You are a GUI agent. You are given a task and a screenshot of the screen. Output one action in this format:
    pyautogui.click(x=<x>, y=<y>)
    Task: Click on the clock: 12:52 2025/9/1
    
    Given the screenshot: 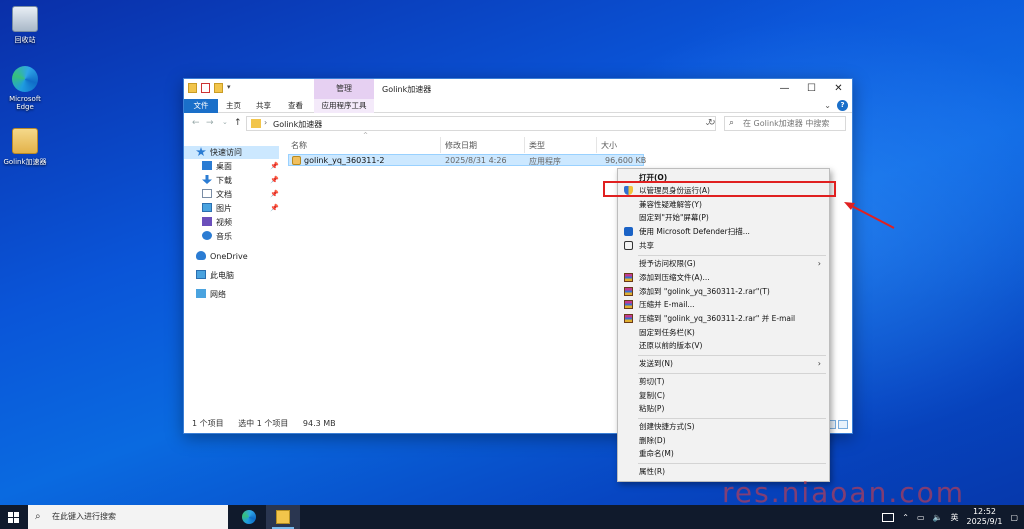 What is the action you would take?
    pyautogui.click(x=985, y=517)
    